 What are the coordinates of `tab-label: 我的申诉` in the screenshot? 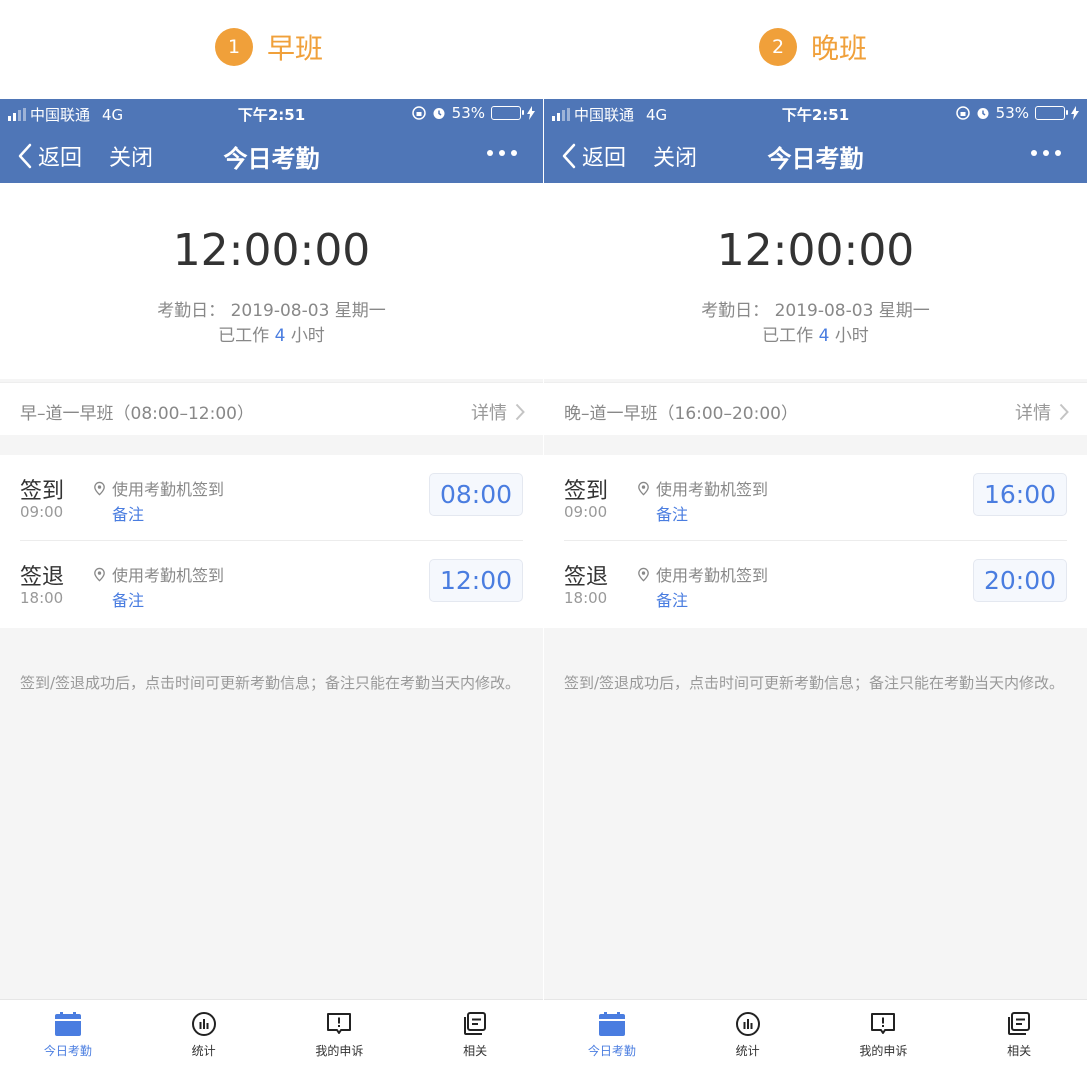 It's located at (339, 1051).